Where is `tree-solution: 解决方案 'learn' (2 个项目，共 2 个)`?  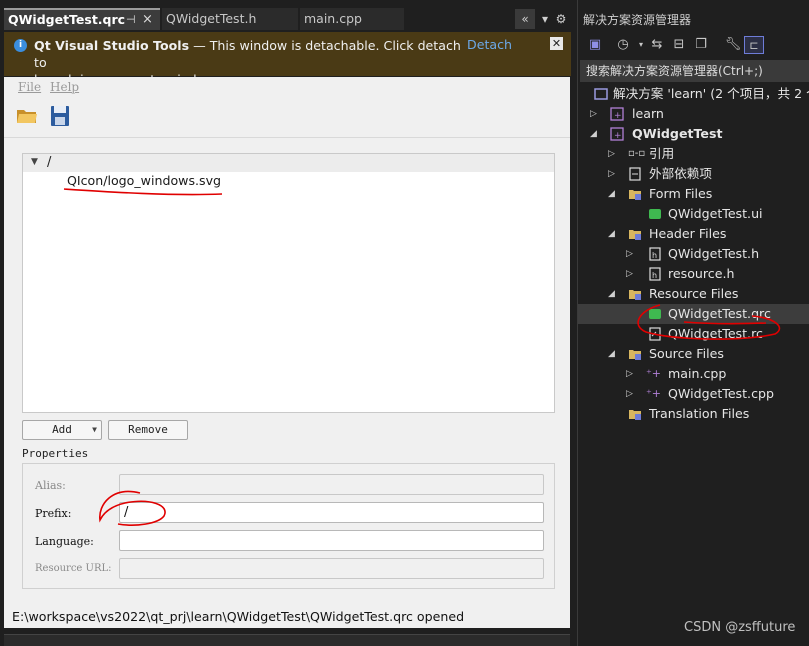
tree-solution: 解决方案 'learn' (2 个项目，共 2 个) is located at coordinates (693, 94).